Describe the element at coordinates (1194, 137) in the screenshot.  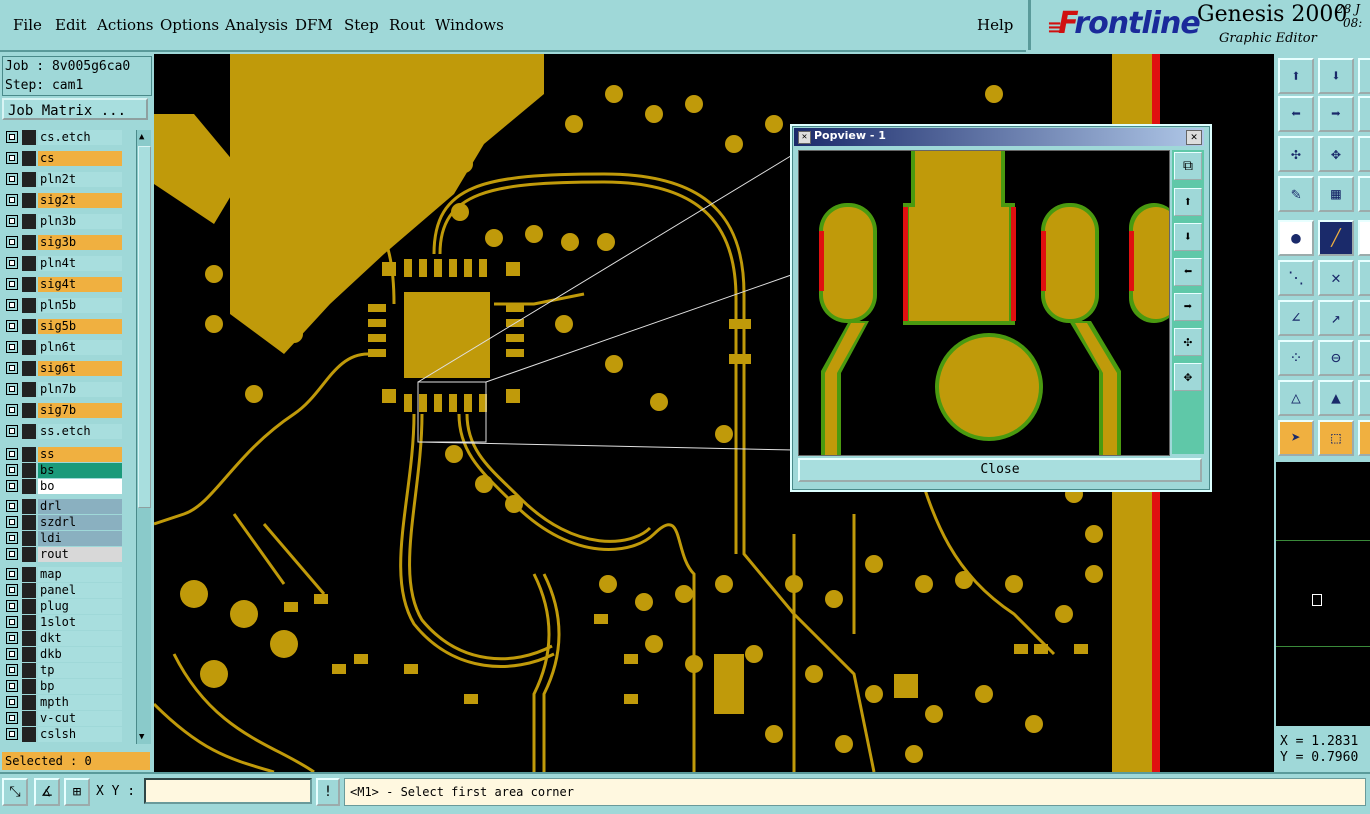
I see `close-icon: ✕` at that location.